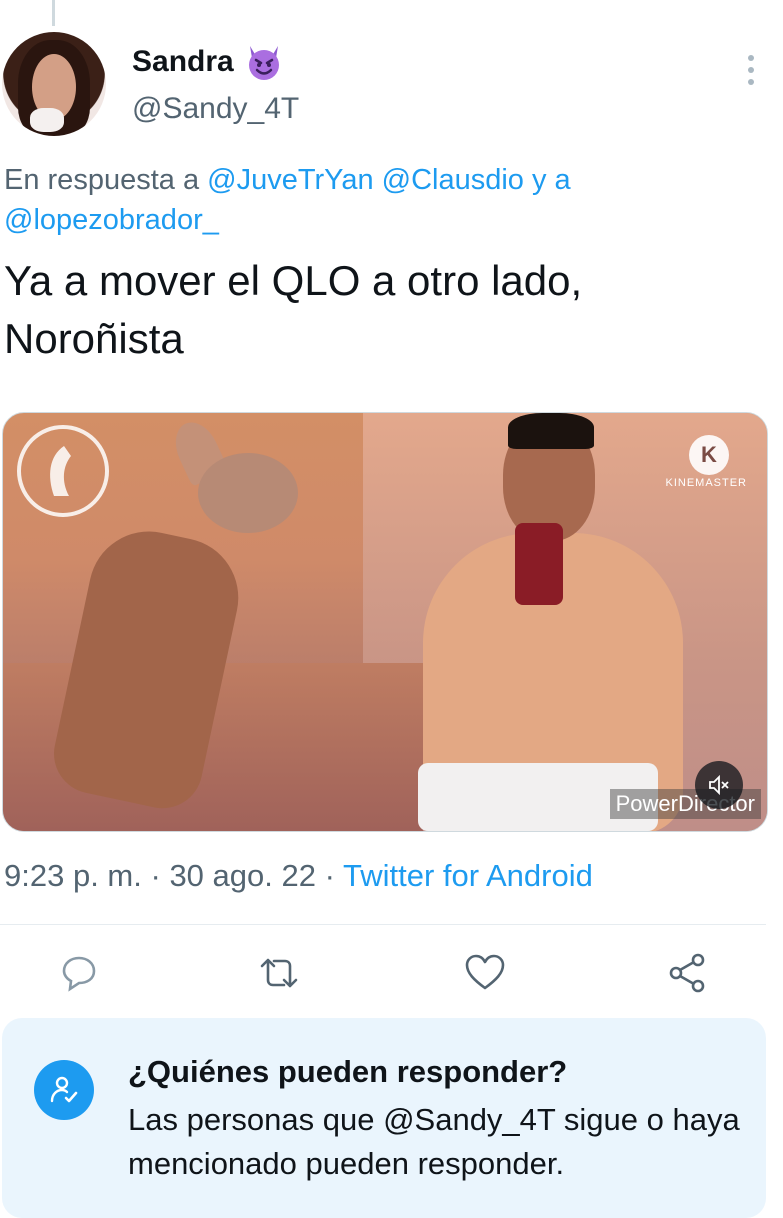  What do you see at coordinates (383, 924) in the screenshot?
I see `divider` at bounding box center [383, 924].